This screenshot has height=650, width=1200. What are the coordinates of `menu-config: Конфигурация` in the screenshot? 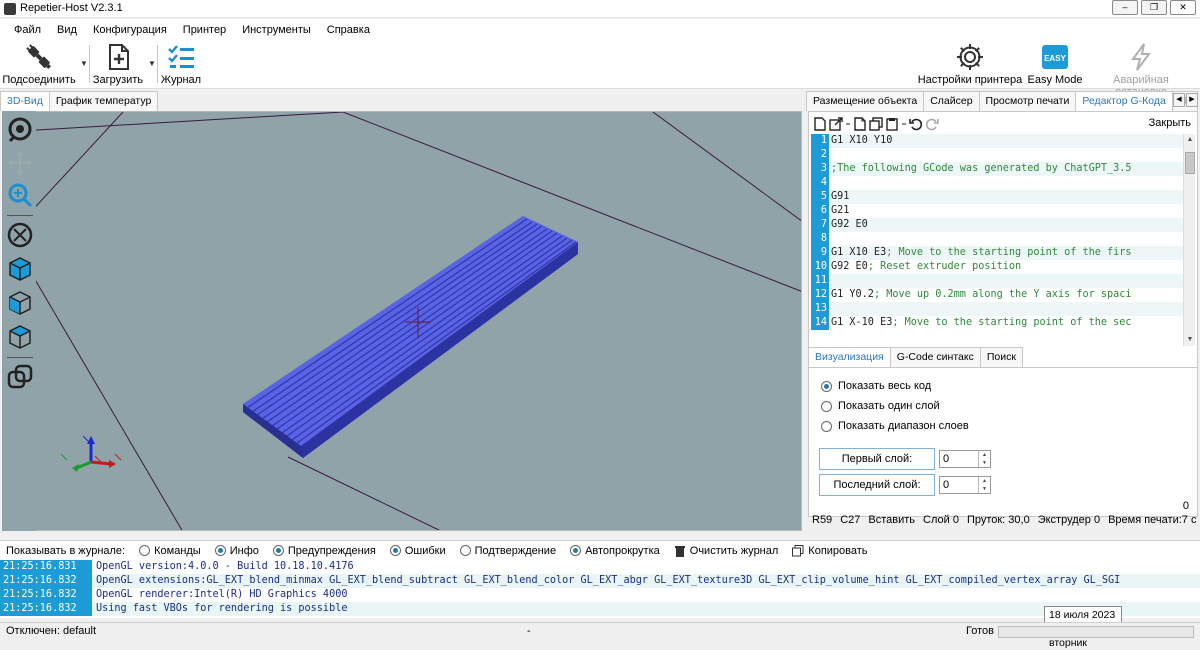 It's located at (130, 30).